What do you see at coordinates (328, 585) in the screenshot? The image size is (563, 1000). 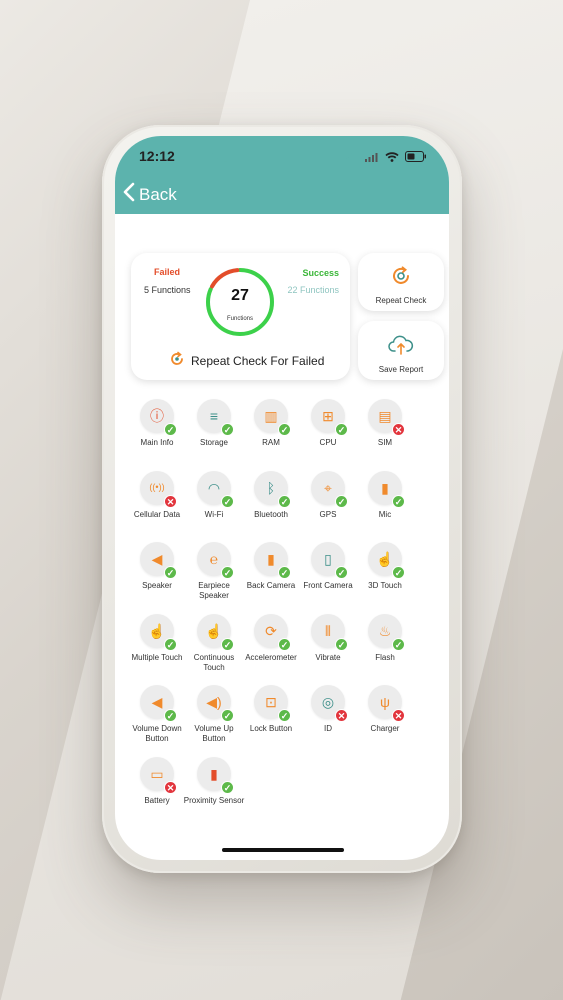 I see `function-label: Front Camera` at bounding box center [328, 585].